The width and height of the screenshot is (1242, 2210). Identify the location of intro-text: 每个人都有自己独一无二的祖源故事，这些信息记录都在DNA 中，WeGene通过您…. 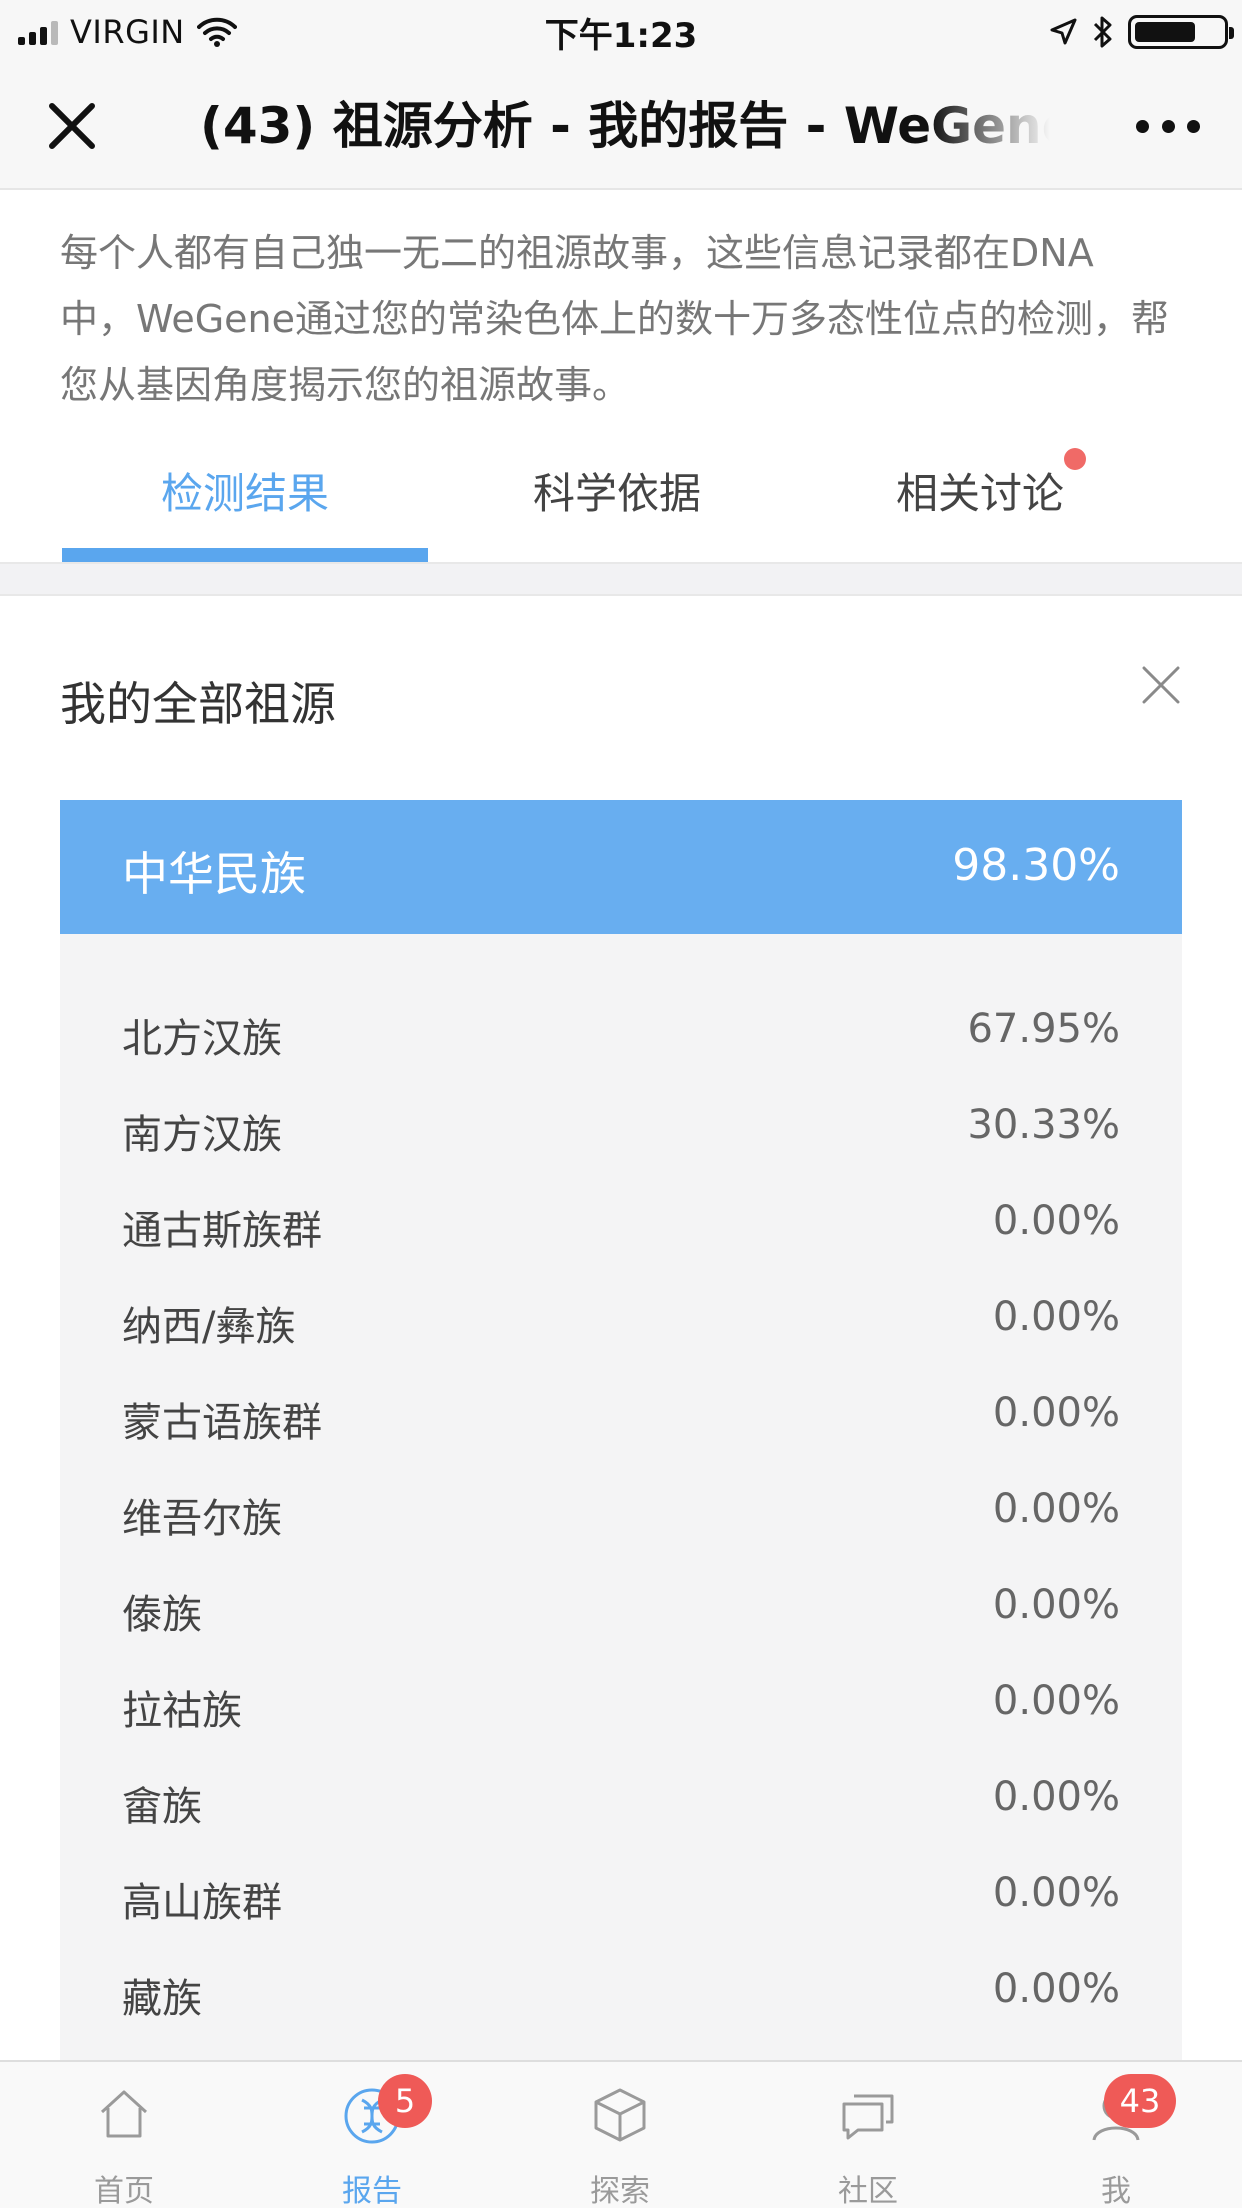
(615, 319).